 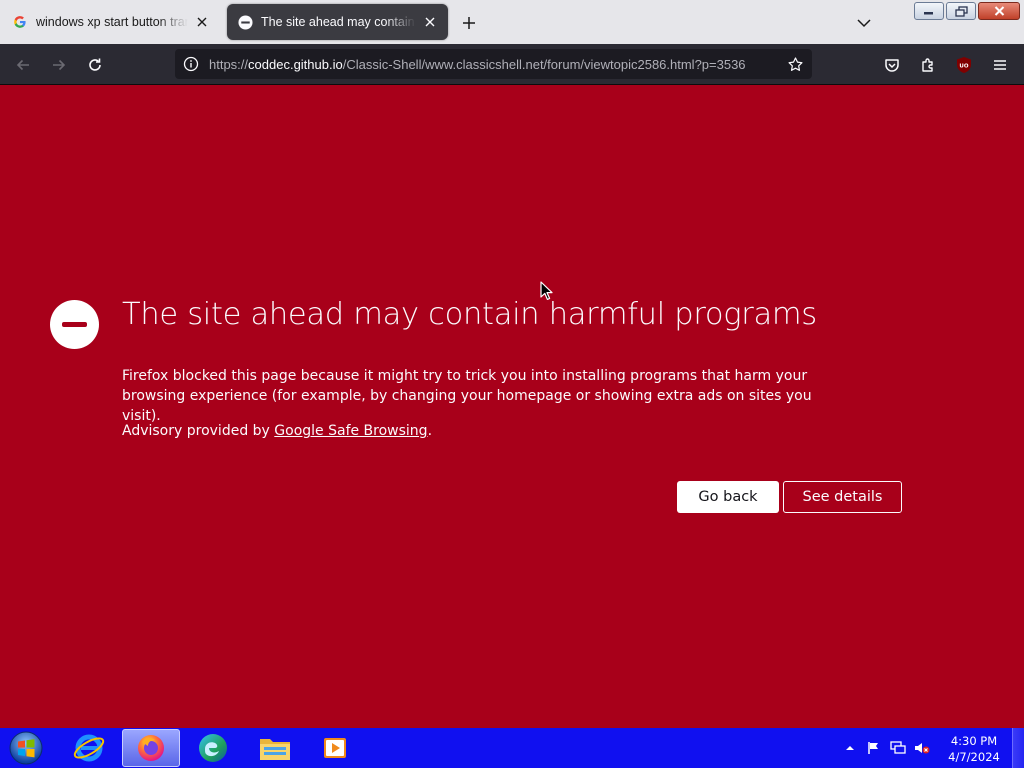 What do you see at coordinates (23, 65) in the screenshot?
I see `back-button` at bounding box center [23, 65].